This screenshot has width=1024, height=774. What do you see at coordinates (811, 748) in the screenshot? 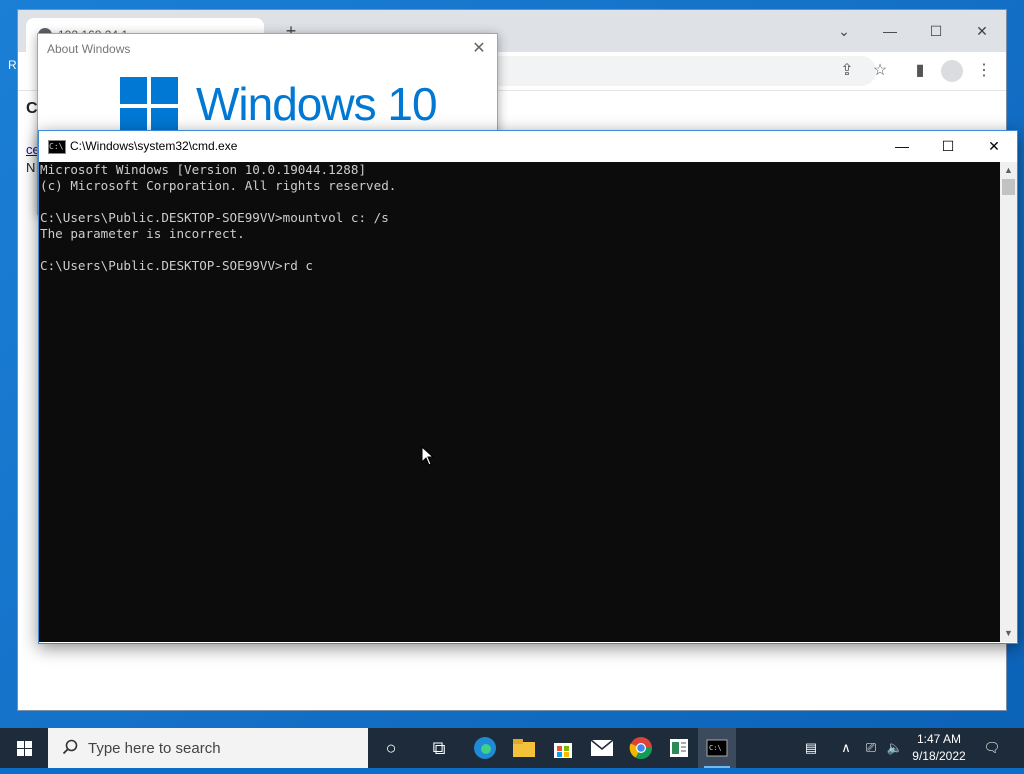
I see `news-icon: ▤` at bounding box center [811, 748].